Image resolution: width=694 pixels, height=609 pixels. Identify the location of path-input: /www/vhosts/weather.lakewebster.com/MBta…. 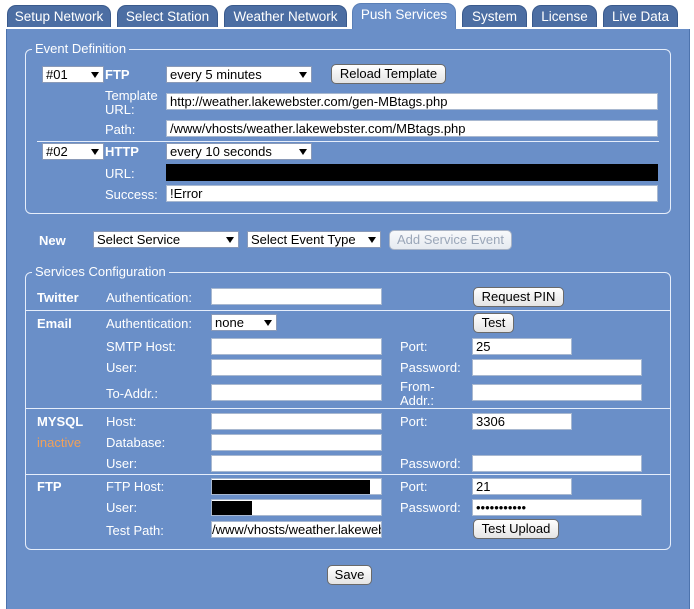
(412, 128).